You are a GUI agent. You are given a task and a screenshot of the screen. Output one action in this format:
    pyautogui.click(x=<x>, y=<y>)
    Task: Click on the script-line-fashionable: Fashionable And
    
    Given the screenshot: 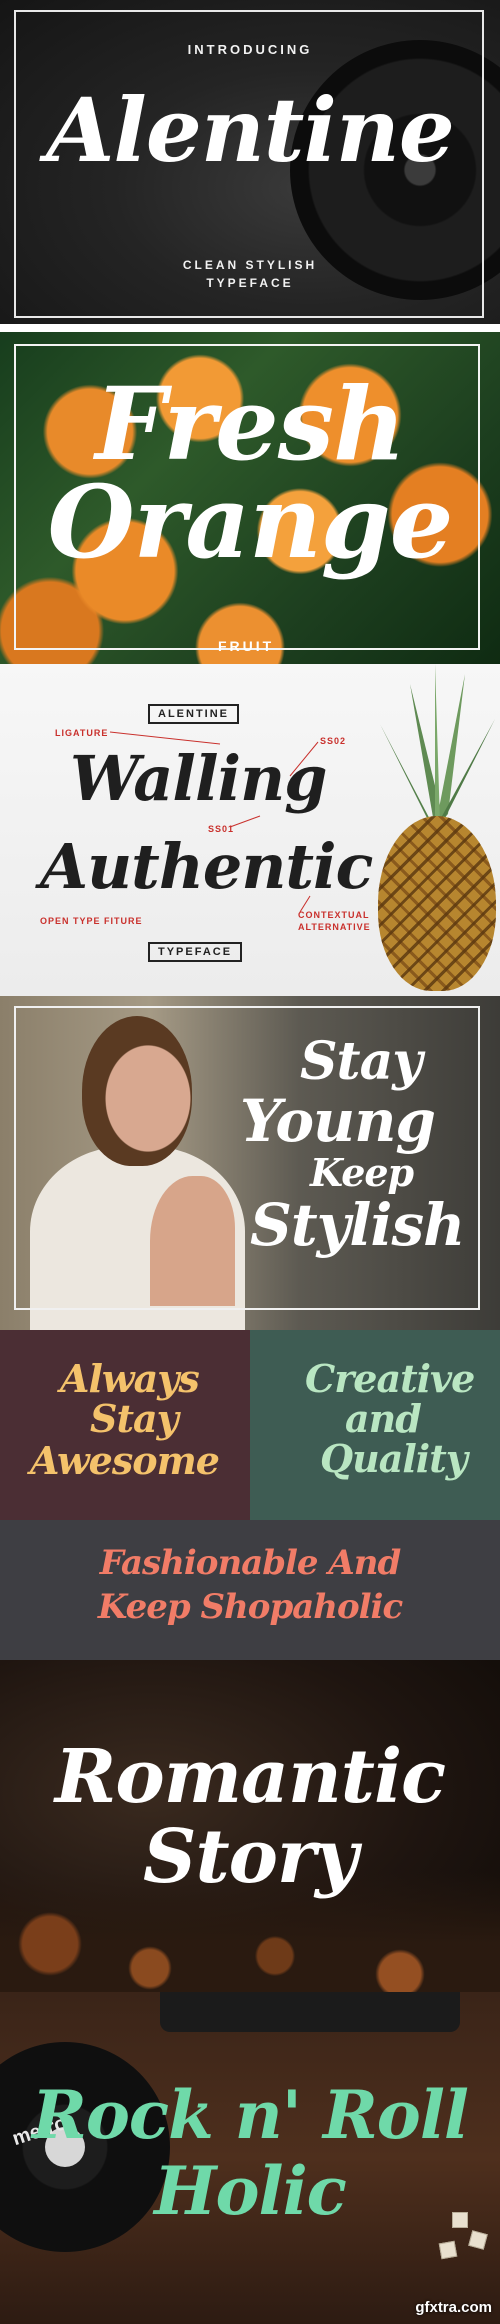 What is the action you would take?
    pyautogui.click(x=250, y=1563)
    